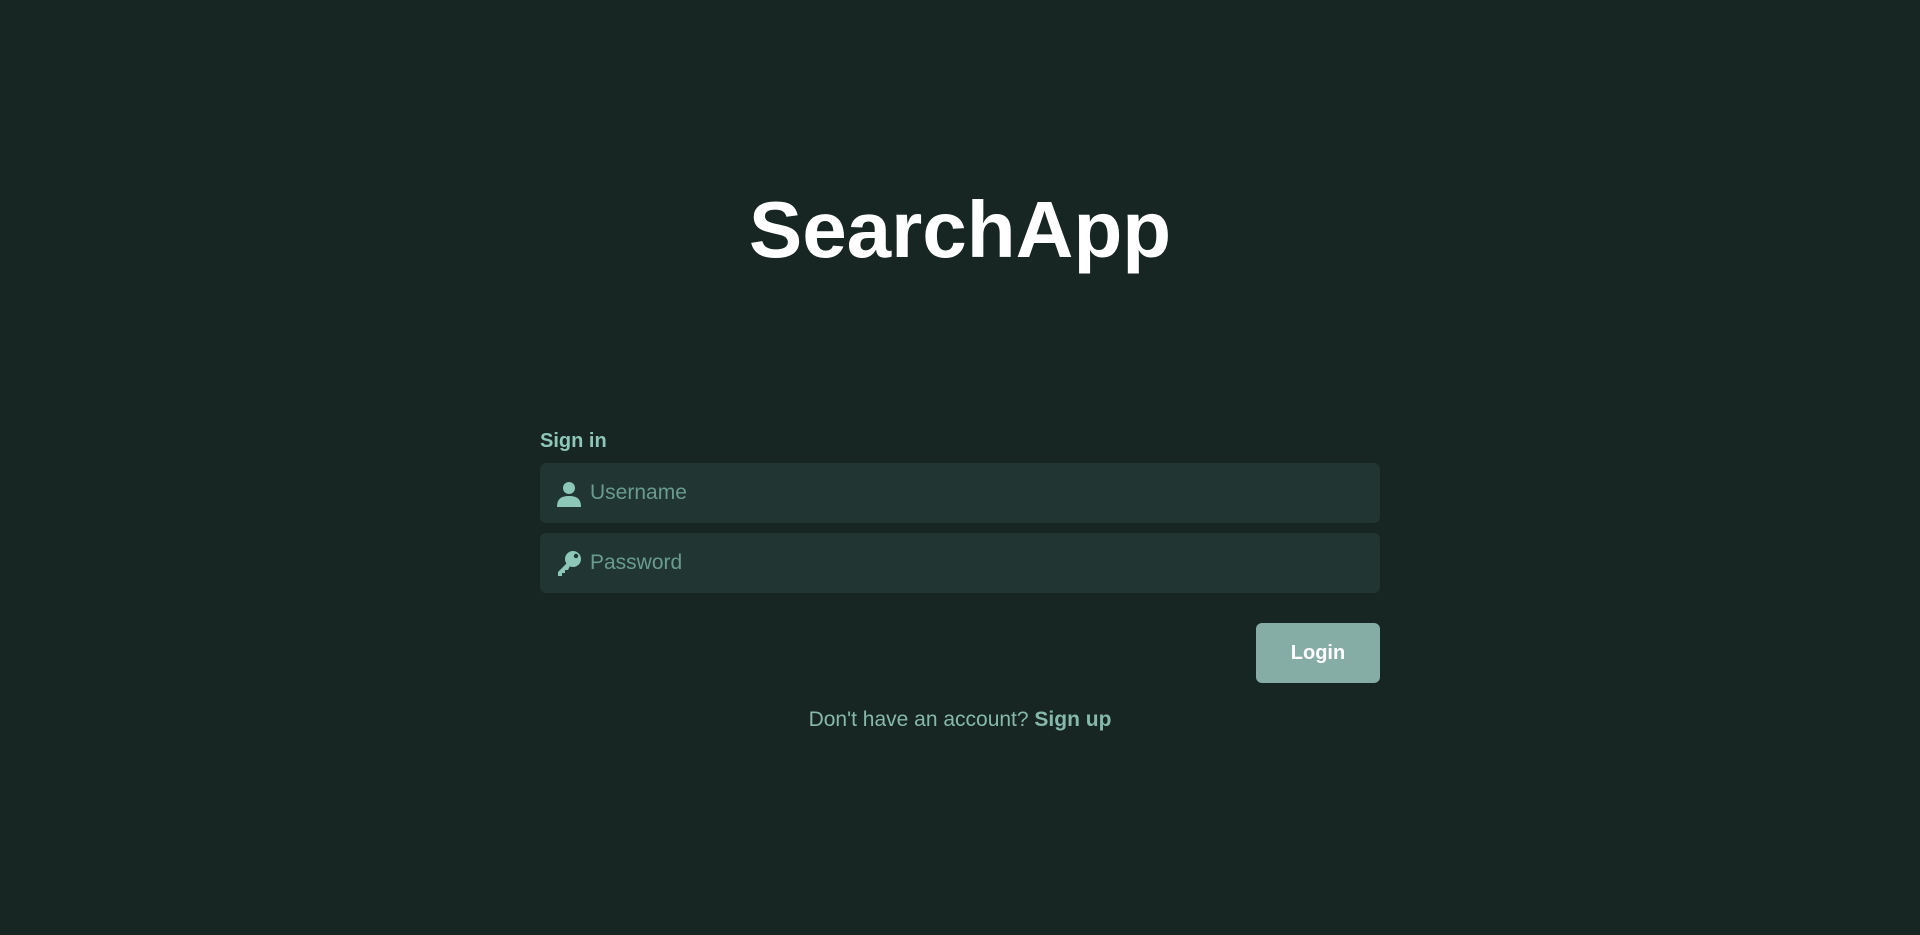 The image size is (1920, 935). What do you see at coordinates (569, 494) in the screenshot?
I see `user-icon` at bounding box center [569, 494].